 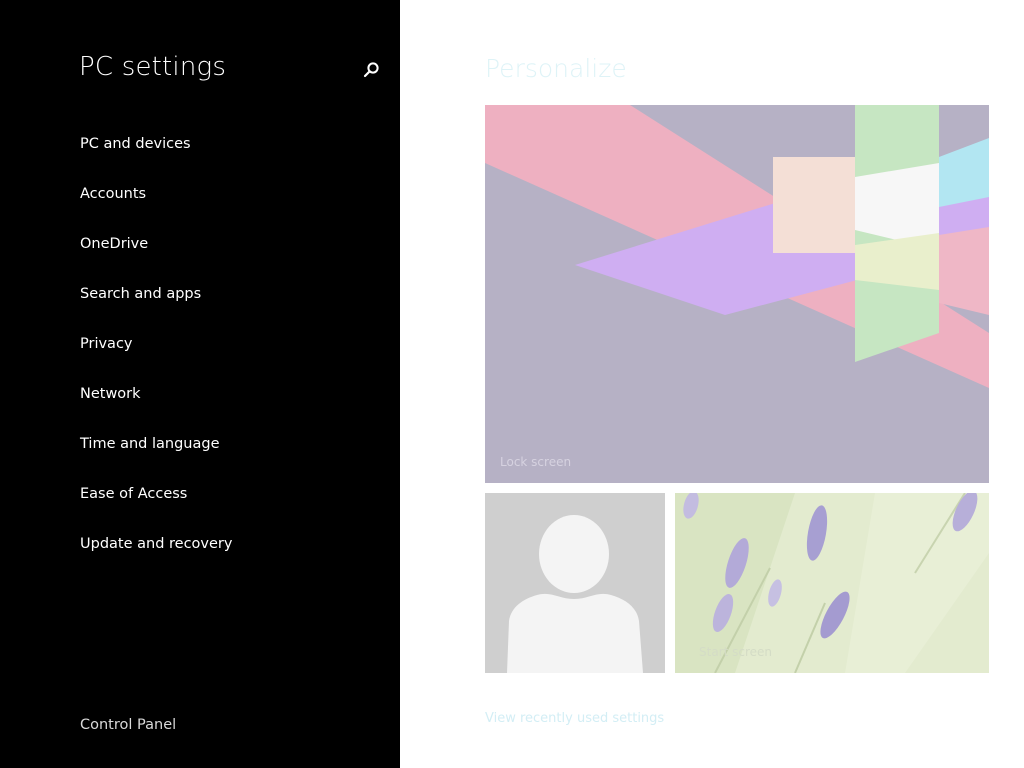 What do you see at coordinates (556, 68) in the screenshot?
I see `page-title: Personalize` at bounding box center [556, 68].